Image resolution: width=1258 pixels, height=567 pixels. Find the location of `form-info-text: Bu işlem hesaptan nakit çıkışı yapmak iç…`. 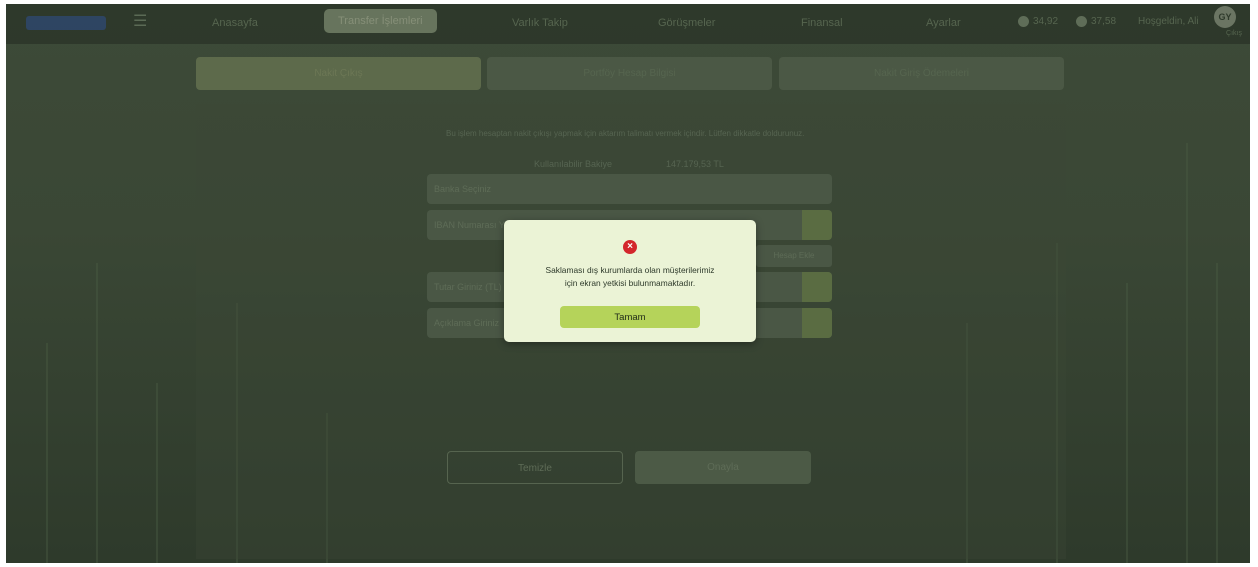

form-info-text: Bu işlem hesaptan nakit çıkışı yapmak iç… is located at coordinates (625, 133).